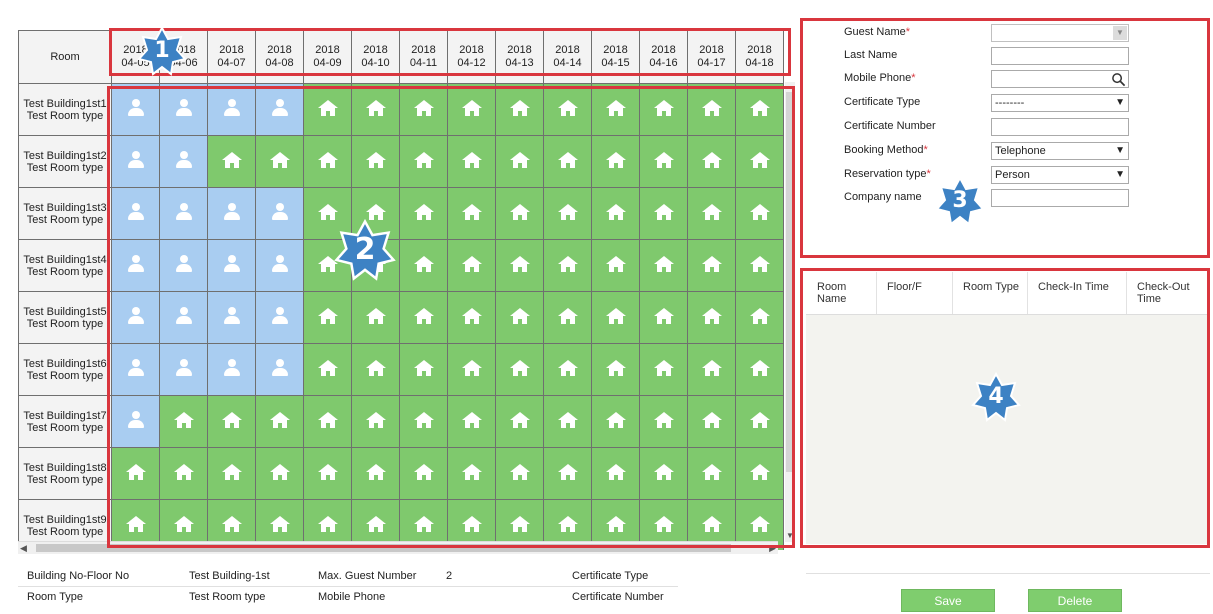 The image size is (1213, 614). What do you see at coordinates (1060, 56) in the screenshot?
I see `last-name-field` at bounding box center [1060, 56].